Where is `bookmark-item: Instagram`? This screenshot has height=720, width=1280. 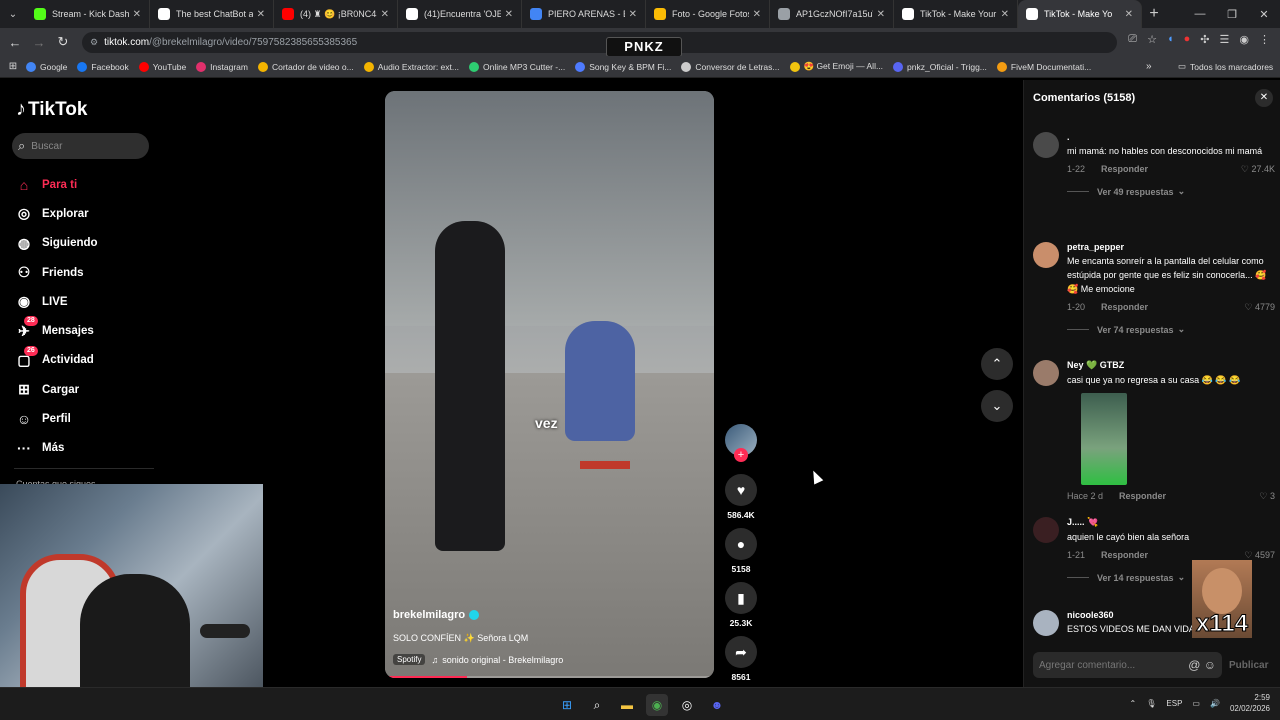
bookmark-item: Instagram is located at coordinates (222, 66).